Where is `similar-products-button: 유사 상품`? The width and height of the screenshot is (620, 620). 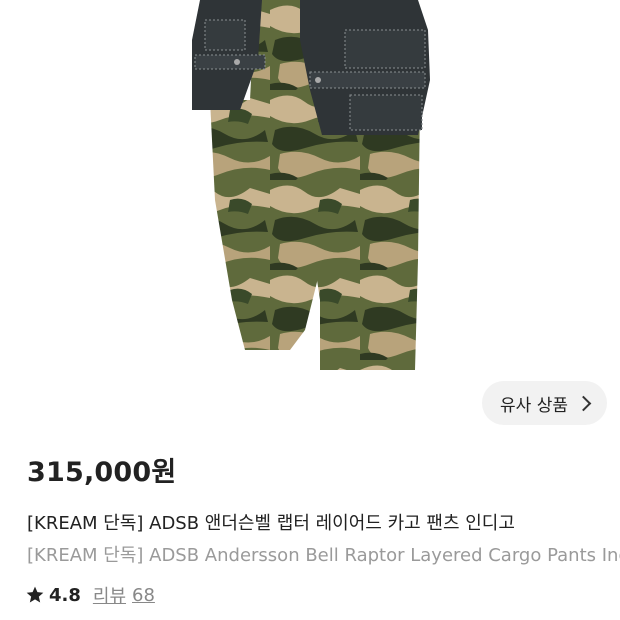
similar-products-button: 유사 상품 is located at coordinates (544, 403).